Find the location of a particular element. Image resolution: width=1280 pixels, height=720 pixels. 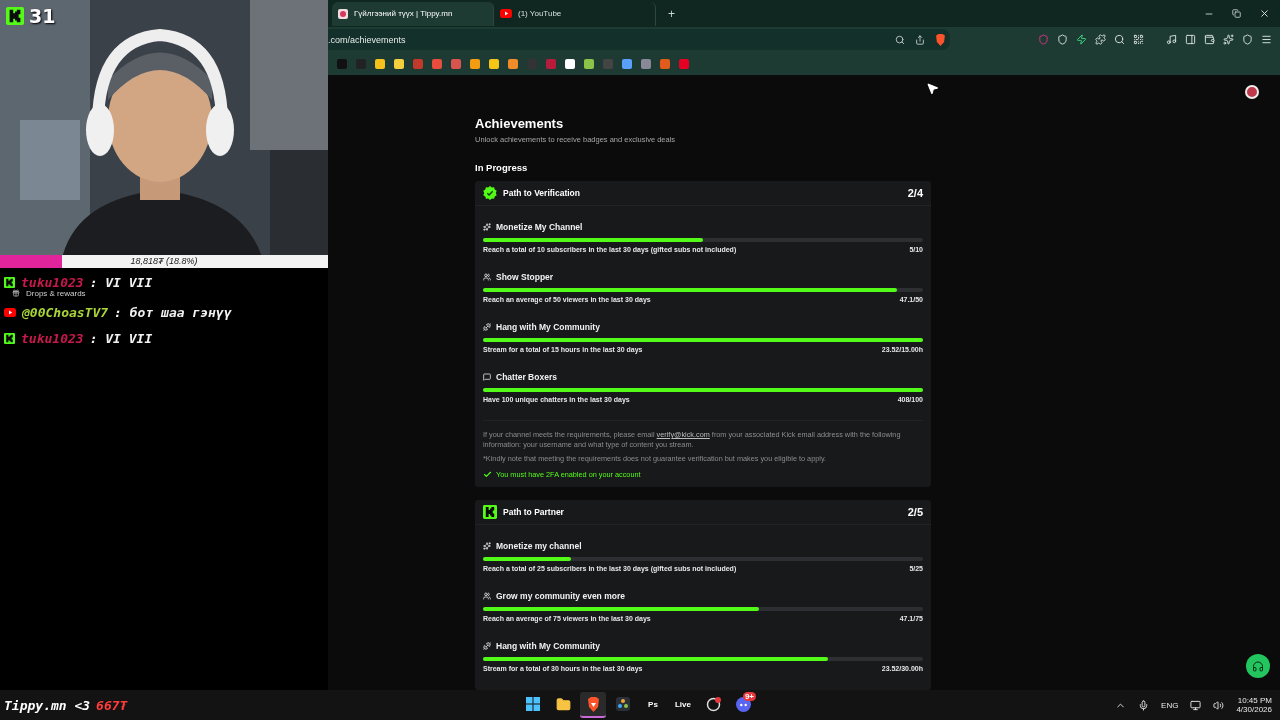

tip-overlay-name: Tippy.mn <3 is located at coordinates (47, 705).